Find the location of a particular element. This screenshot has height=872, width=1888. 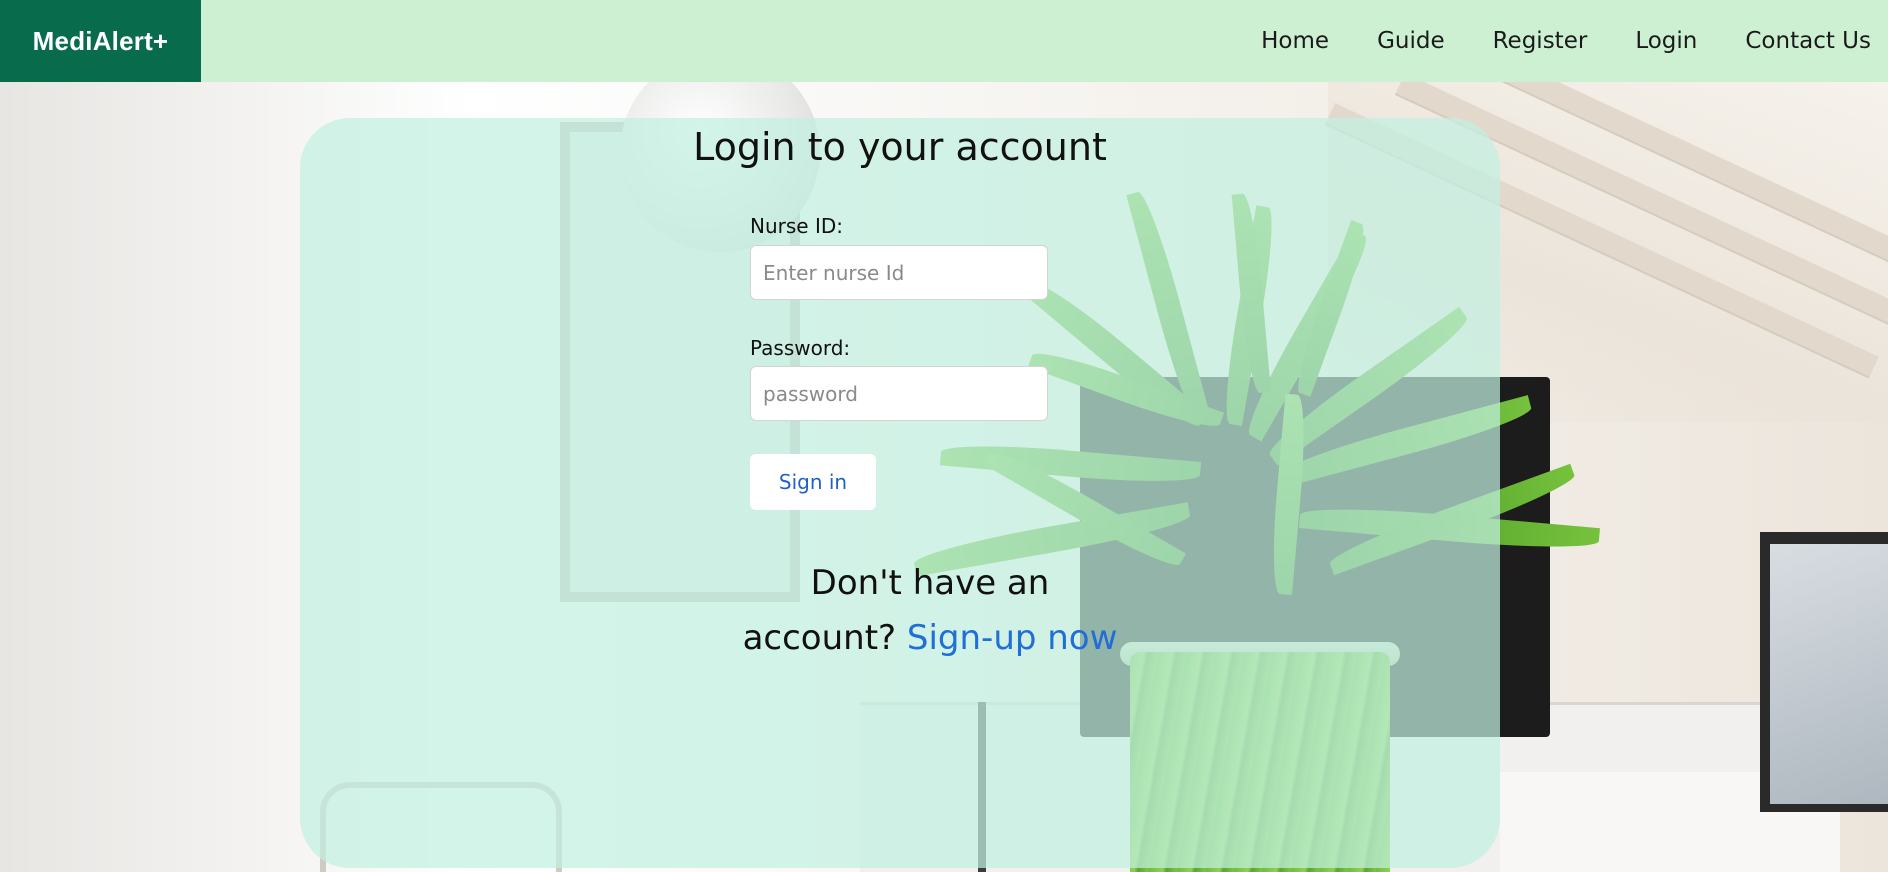

sign-in-button: Sign in is located at coordinates (813, 482).